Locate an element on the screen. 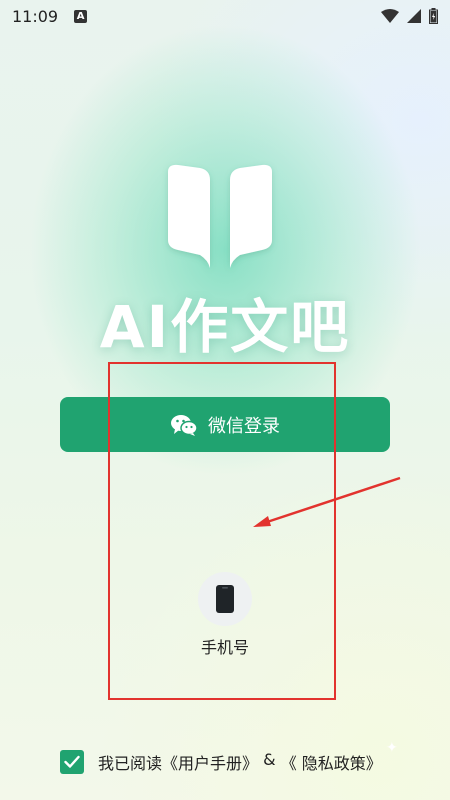 The height and width of the screenshot is (800, 450). checkmark-icon is located at coordinates (72, 761).